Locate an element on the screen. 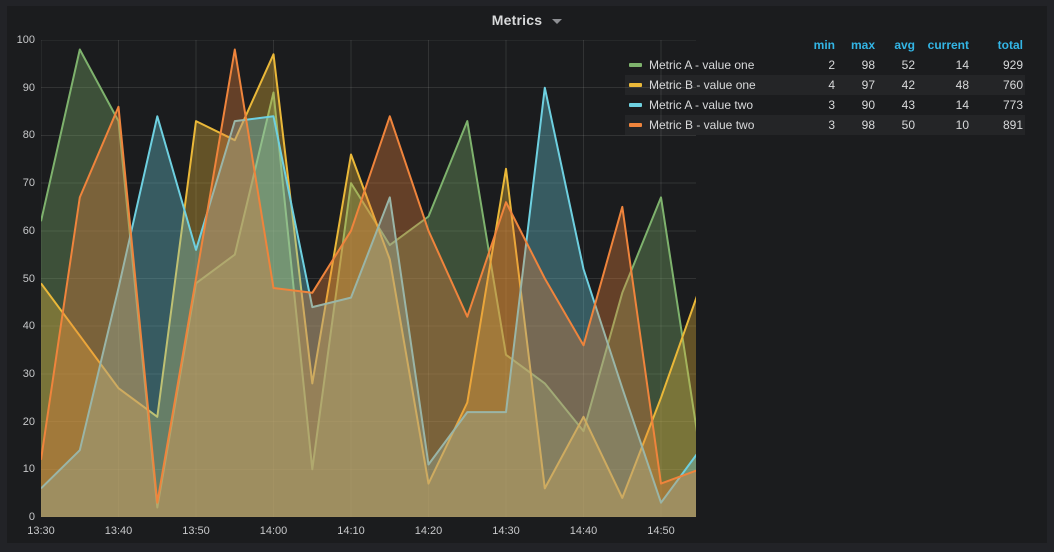  series-label: Metric A - value one is located at coordinates (701, 65).